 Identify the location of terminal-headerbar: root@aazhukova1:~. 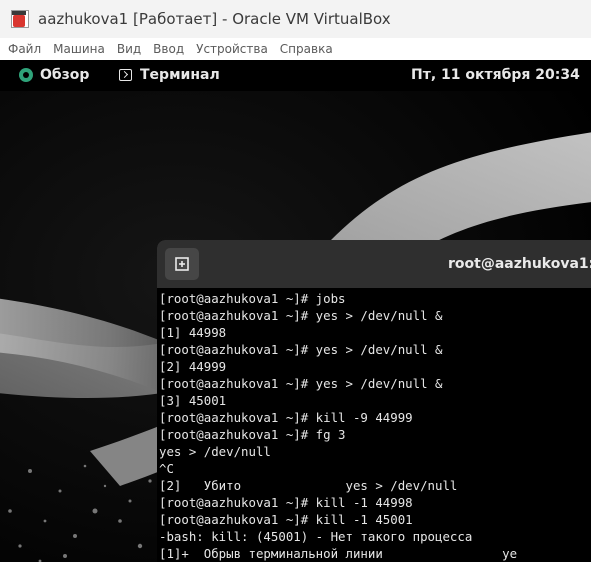
(374, 264).